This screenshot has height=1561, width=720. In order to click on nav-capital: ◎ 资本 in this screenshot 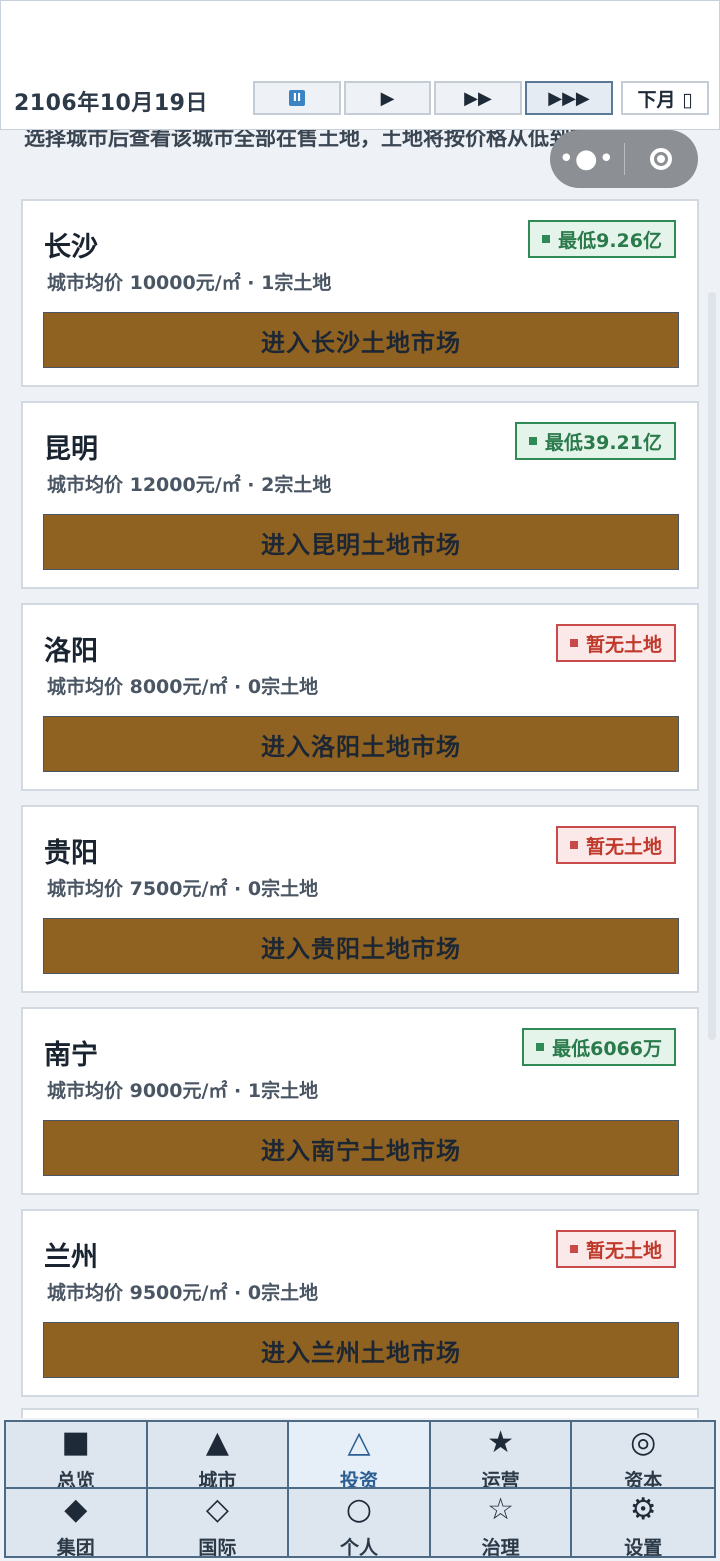, I will do `click(643, 1455)`.